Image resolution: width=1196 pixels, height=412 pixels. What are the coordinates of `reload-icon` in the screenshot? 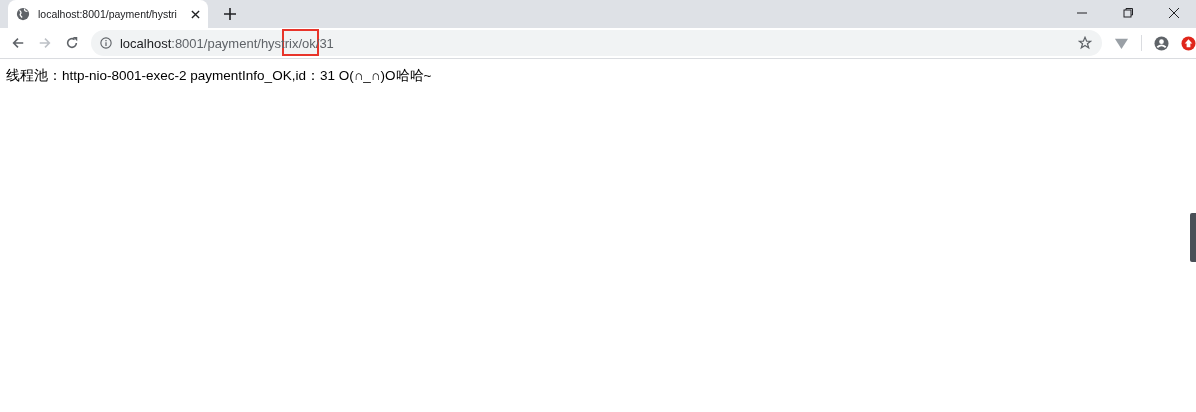 It's located at (71, 43).